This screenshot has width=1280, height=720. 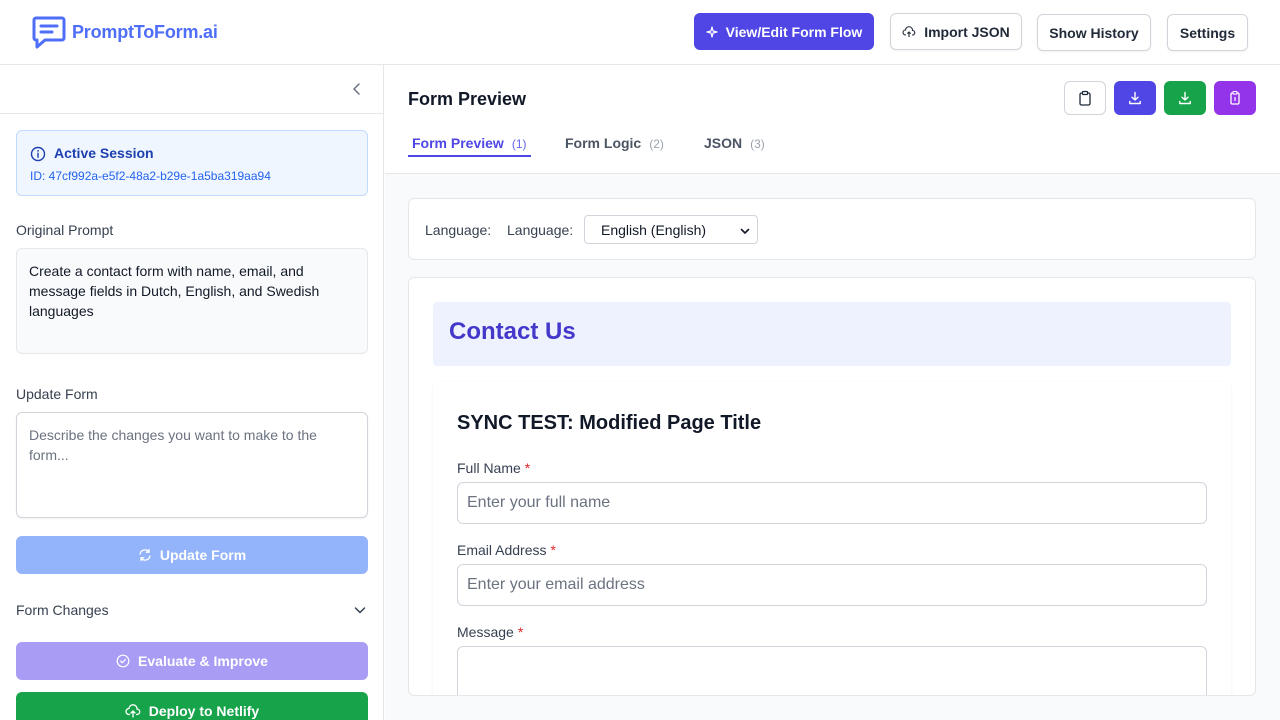 I want to click on deploy-netlify-button: Deploy to Netlify, so click(x=192, y=706).